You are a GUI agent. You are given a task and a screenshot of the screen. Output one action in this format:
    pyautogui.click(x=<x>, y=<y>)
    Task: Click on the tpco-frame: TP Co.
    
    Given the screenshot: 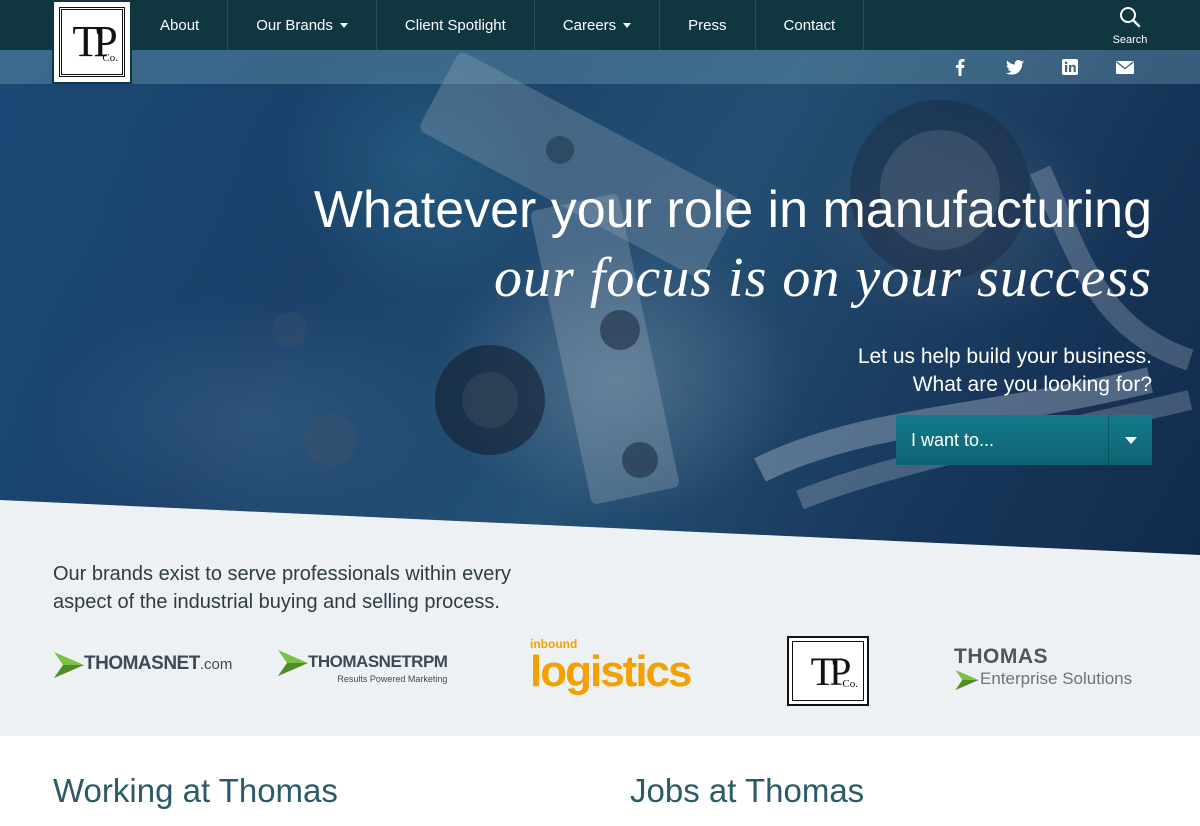 What is the action you would take?
    pyautogui.click(x=828, y=671)
    